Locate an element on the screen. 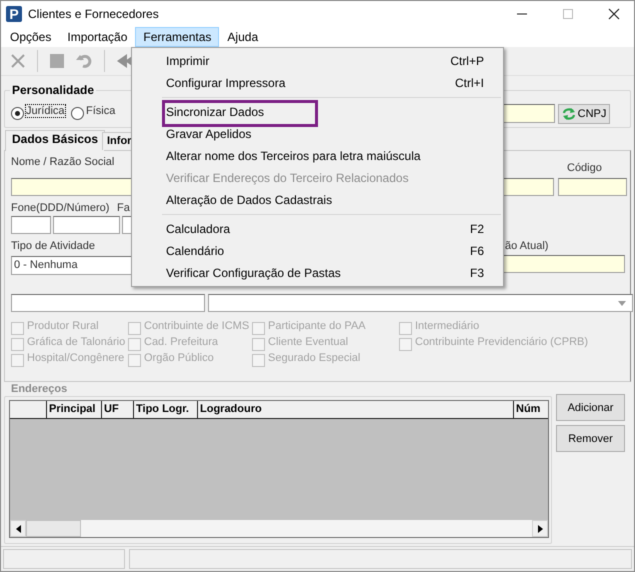 The height and width of the screenshot is (572, 635). column-header: Logradouro is located at coordinates (356, 409).